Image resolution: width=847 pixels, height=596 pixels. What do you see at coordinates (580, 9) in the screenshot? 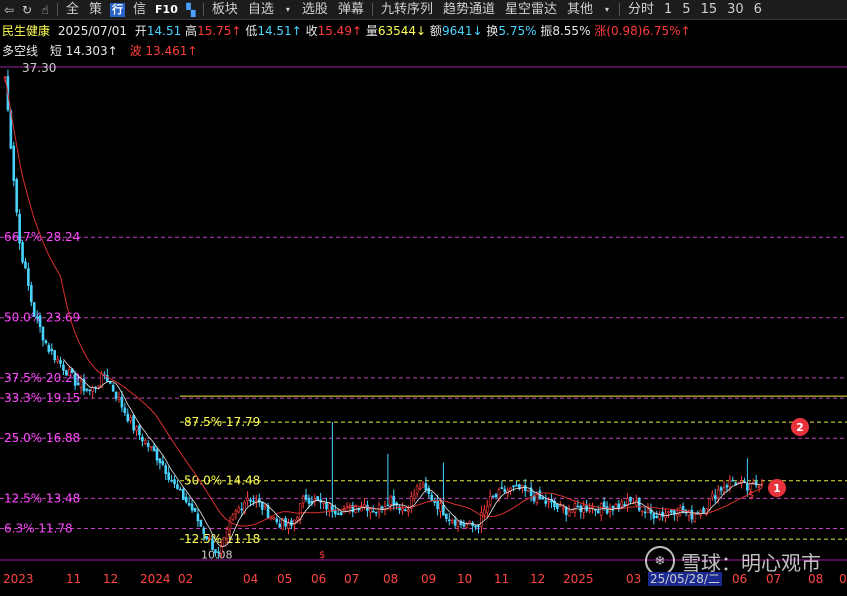
I see `menu-qita: 其他` at bounding box center [580, 9].